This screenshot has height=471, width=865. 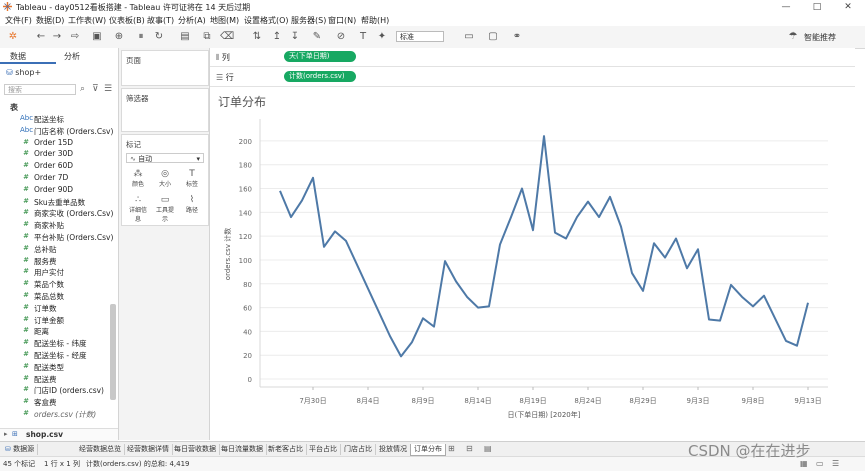 What do you see at coordinates (40, 89) in the screenshot?
I see `search-input: 搜索` at bounding box center [40, 89].